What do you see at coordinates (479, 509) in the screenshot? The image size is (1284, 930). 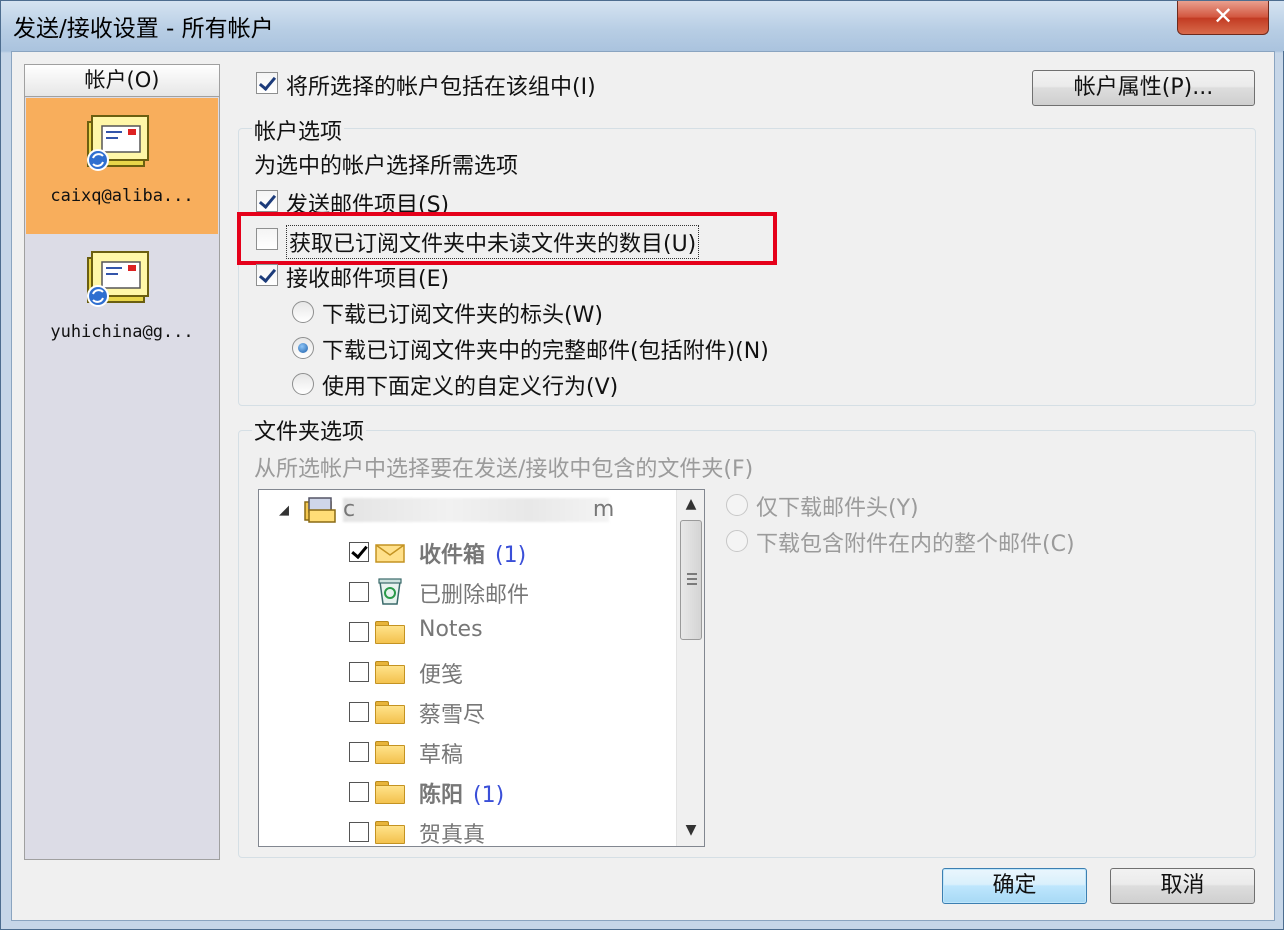 I see `account-root-label: c m` at bounding box center [479, 509].